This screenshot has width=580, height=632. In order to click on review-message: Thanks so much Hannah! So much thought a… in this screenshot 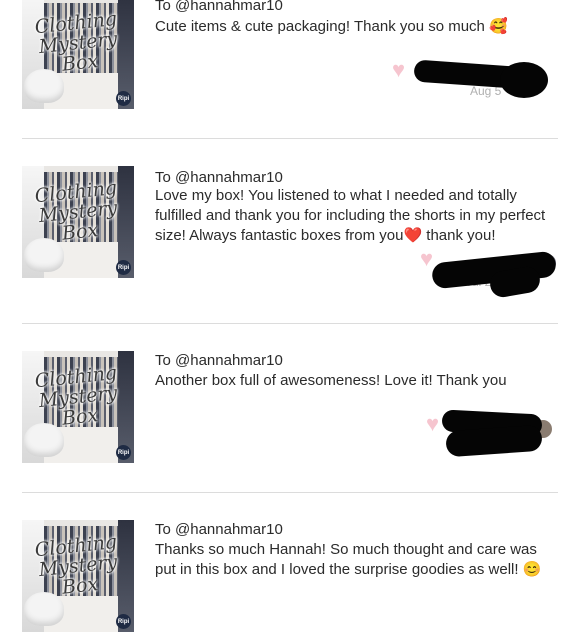, I will do `click(348, 559)`.